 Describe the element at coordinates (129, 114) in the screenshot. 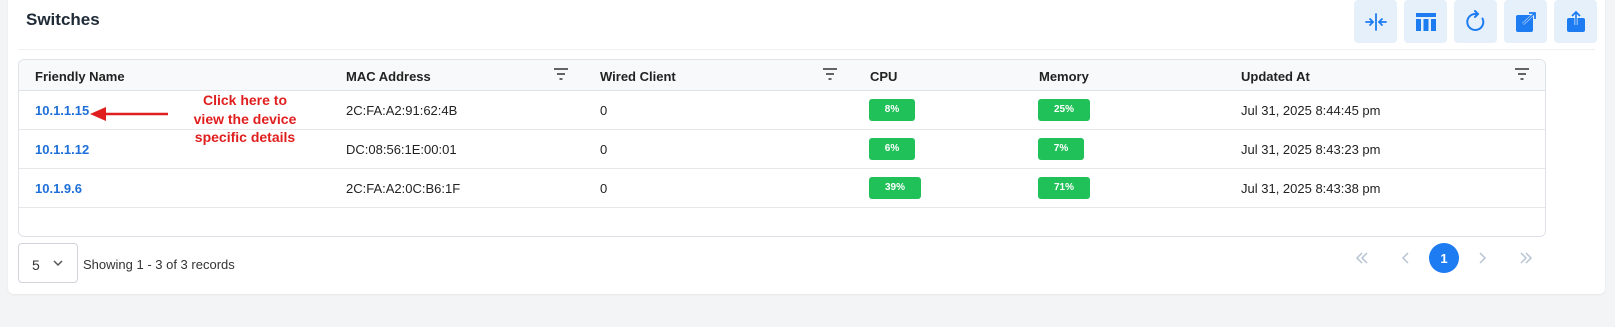

I see `annotation-arrow` at that location.